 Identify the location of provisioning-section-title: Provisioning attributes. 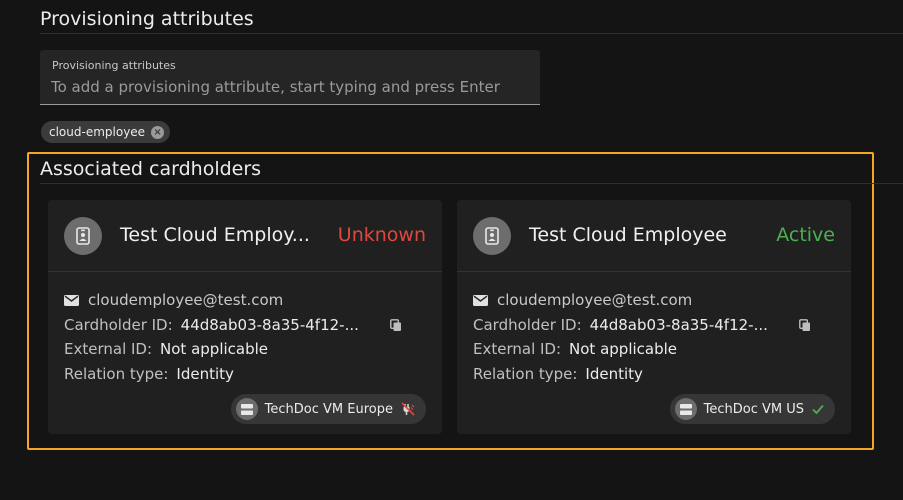
(147, 19).